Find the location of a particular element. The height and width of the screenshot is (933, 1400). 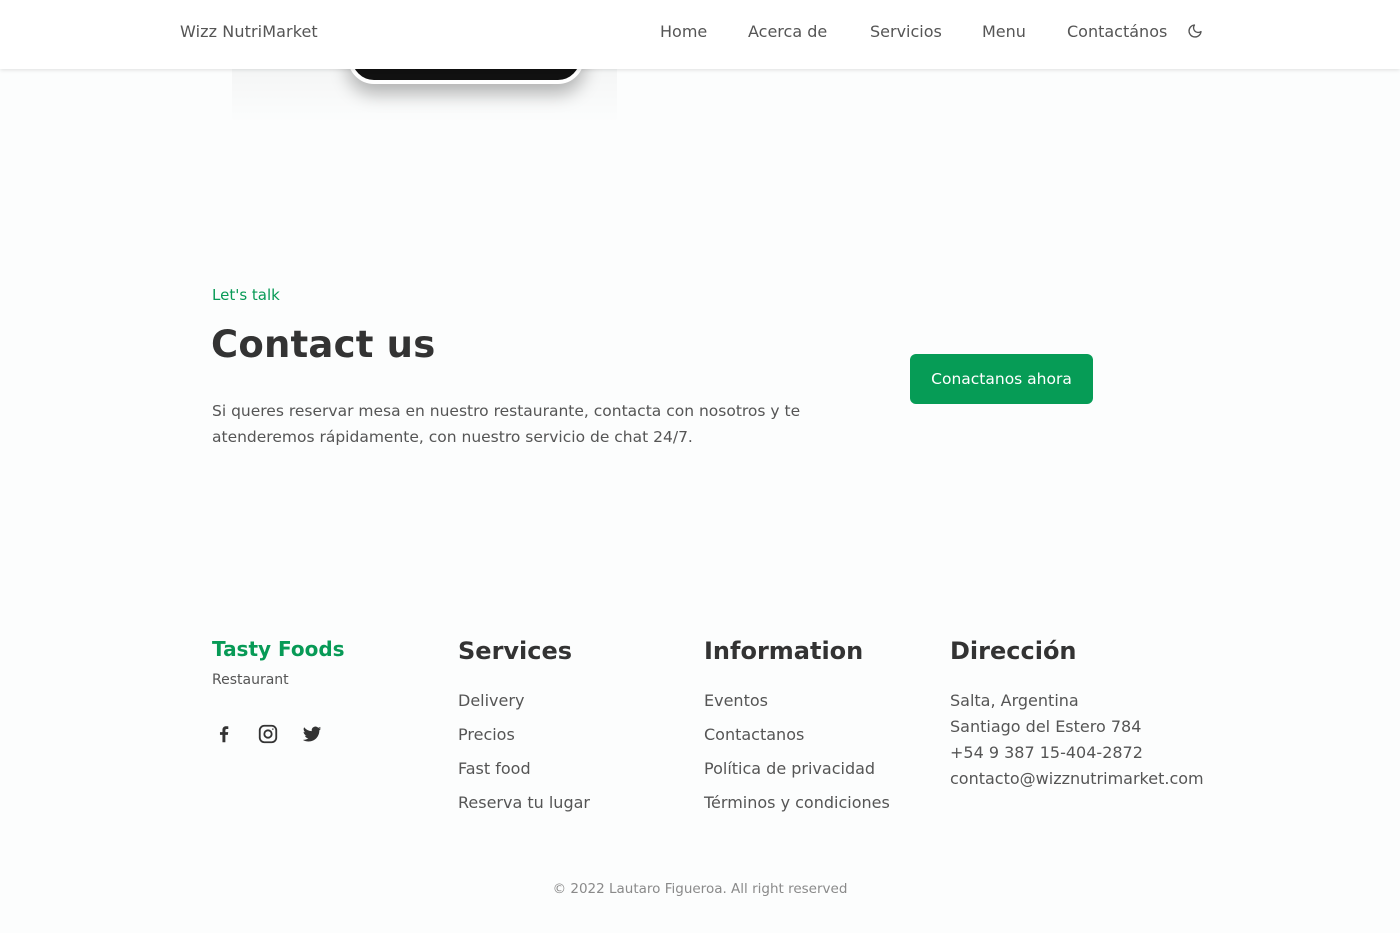

services-link-reserva: Reserva tu lugar is located at coordinates (524, 809).